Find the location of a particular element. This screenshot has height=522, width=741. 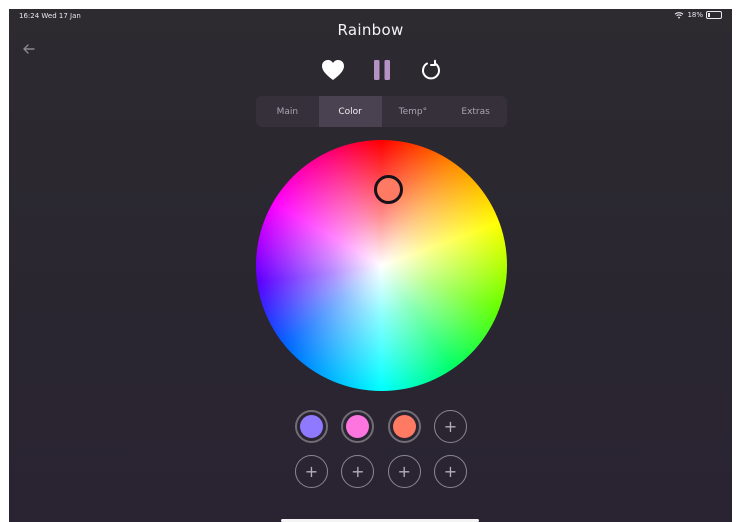

refresh-icon is located at coordinates (431, 70).